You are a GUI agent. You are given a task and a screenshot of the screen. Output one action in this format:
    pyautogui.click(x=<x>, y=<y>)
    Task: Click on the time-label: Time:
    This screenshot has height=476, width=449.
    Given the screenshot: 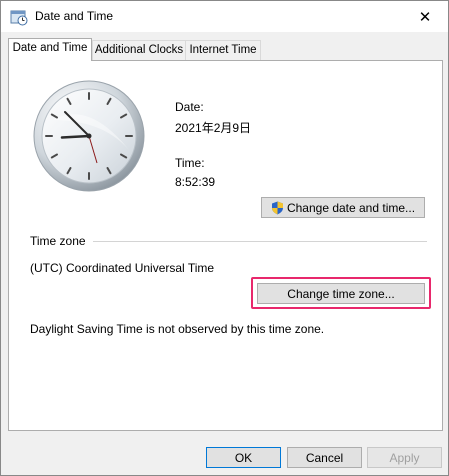 What is the action you would take?
    pyautogui.click(x=190, y=163)
    